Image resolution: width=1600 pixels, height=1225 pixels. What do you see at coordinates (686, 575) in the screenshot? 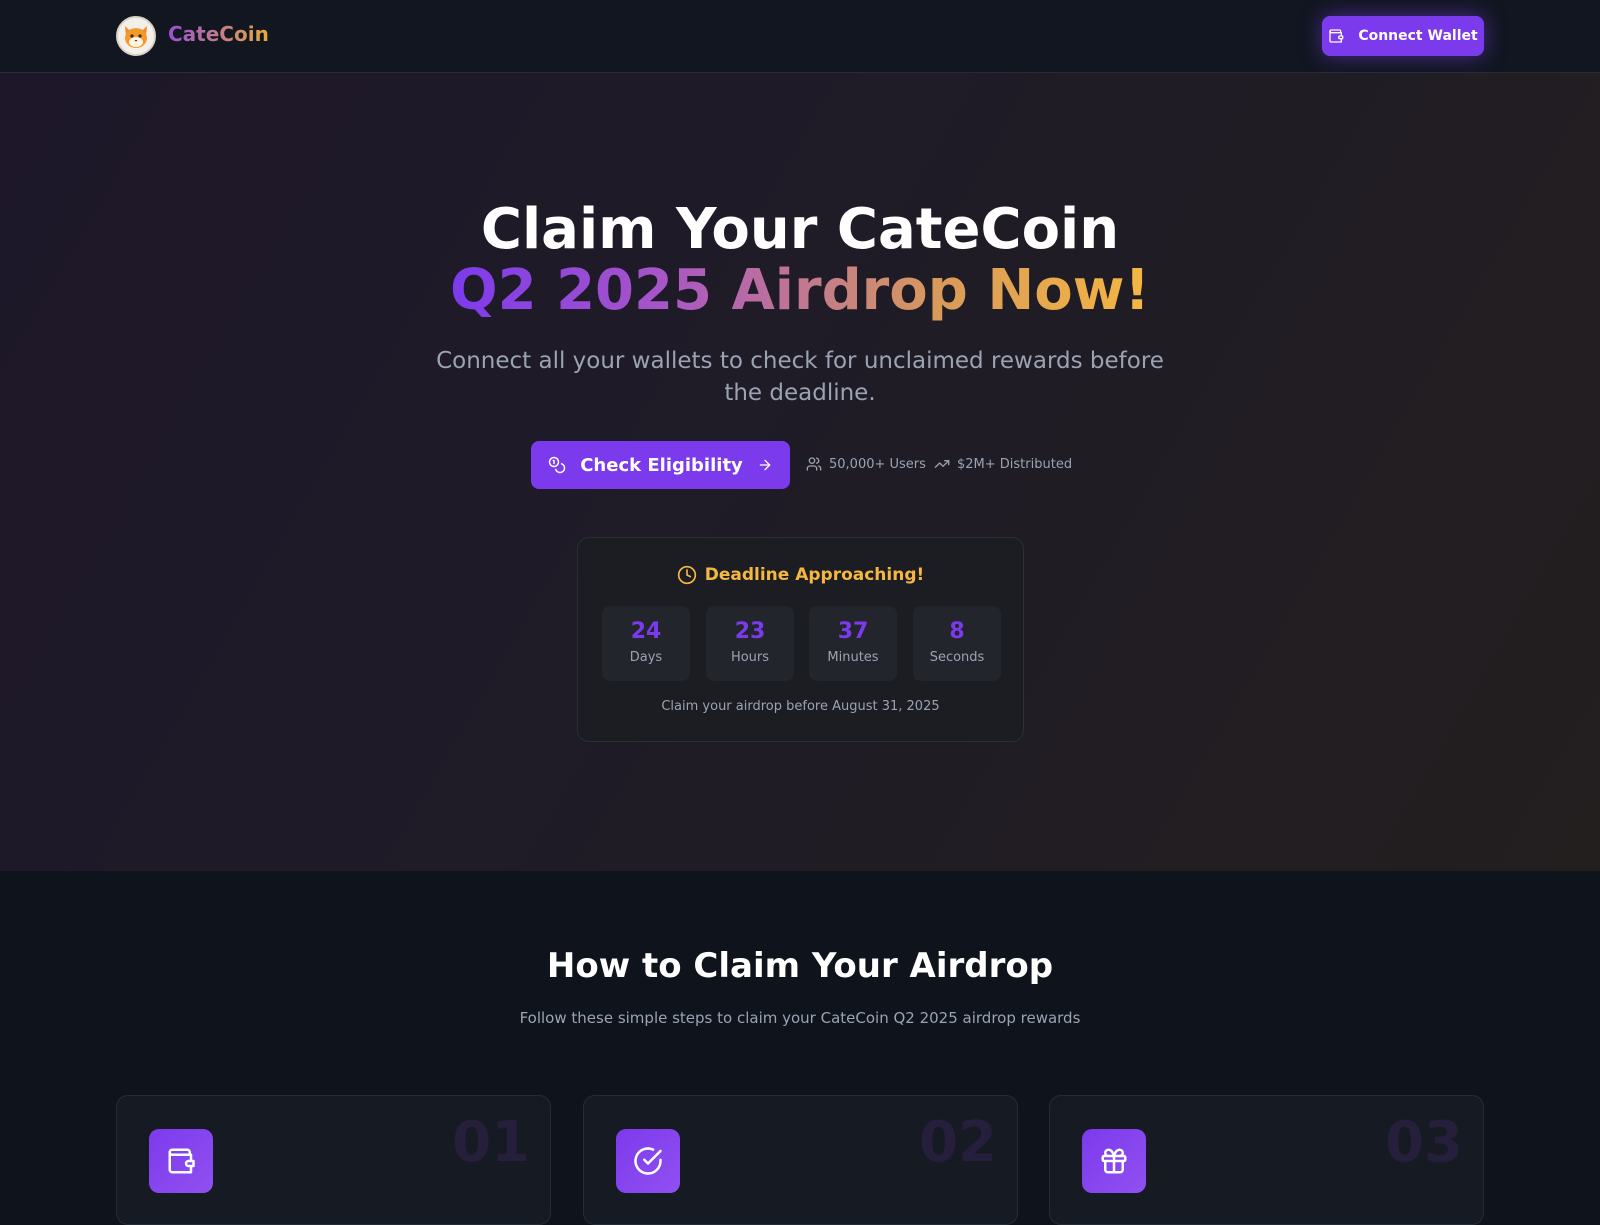
I see `clock-icon` at bounding box center [686, 575].